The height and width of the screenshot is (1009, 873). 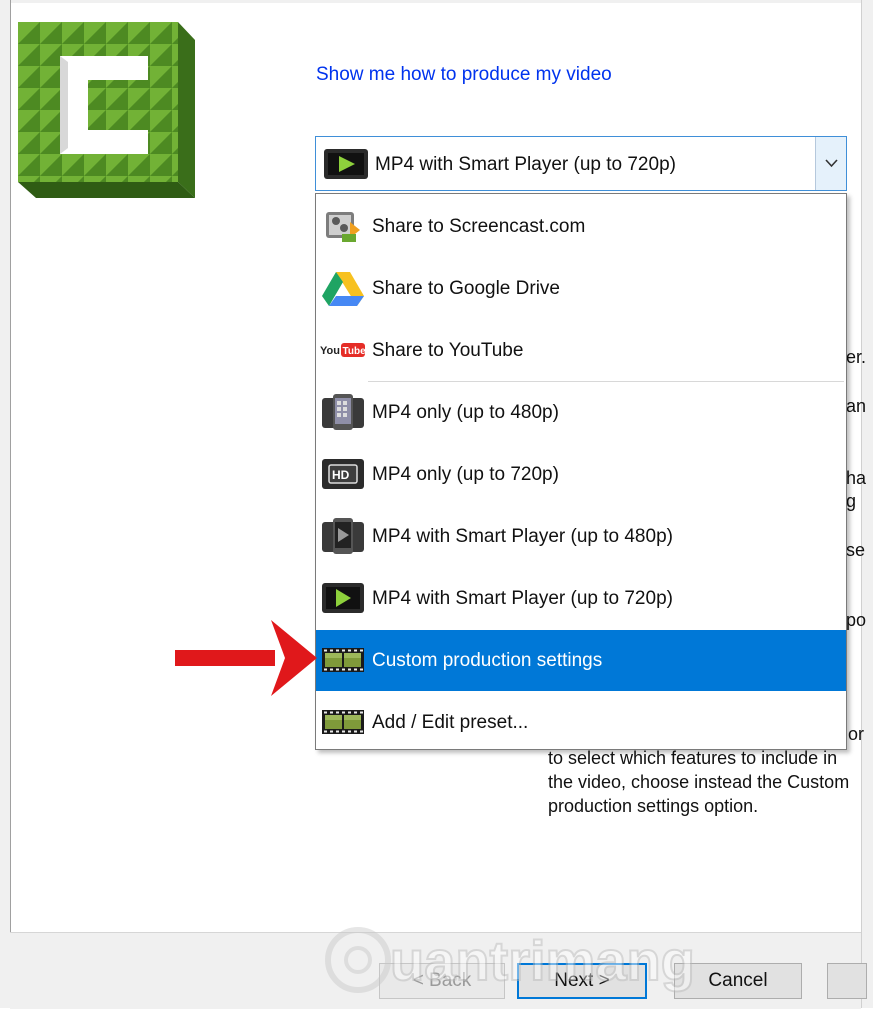 I want to click on dropdown-item-label: MP4 only (up to 720p), so click(x=465, y=474).